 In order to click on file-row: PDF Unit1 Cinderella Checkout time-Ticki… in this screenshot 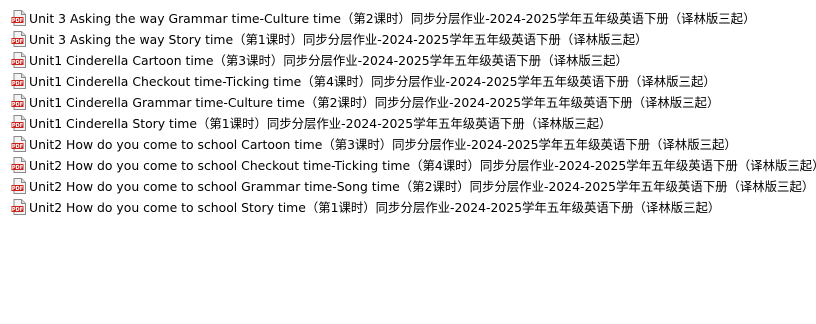, I will do `click(408, 80)`.